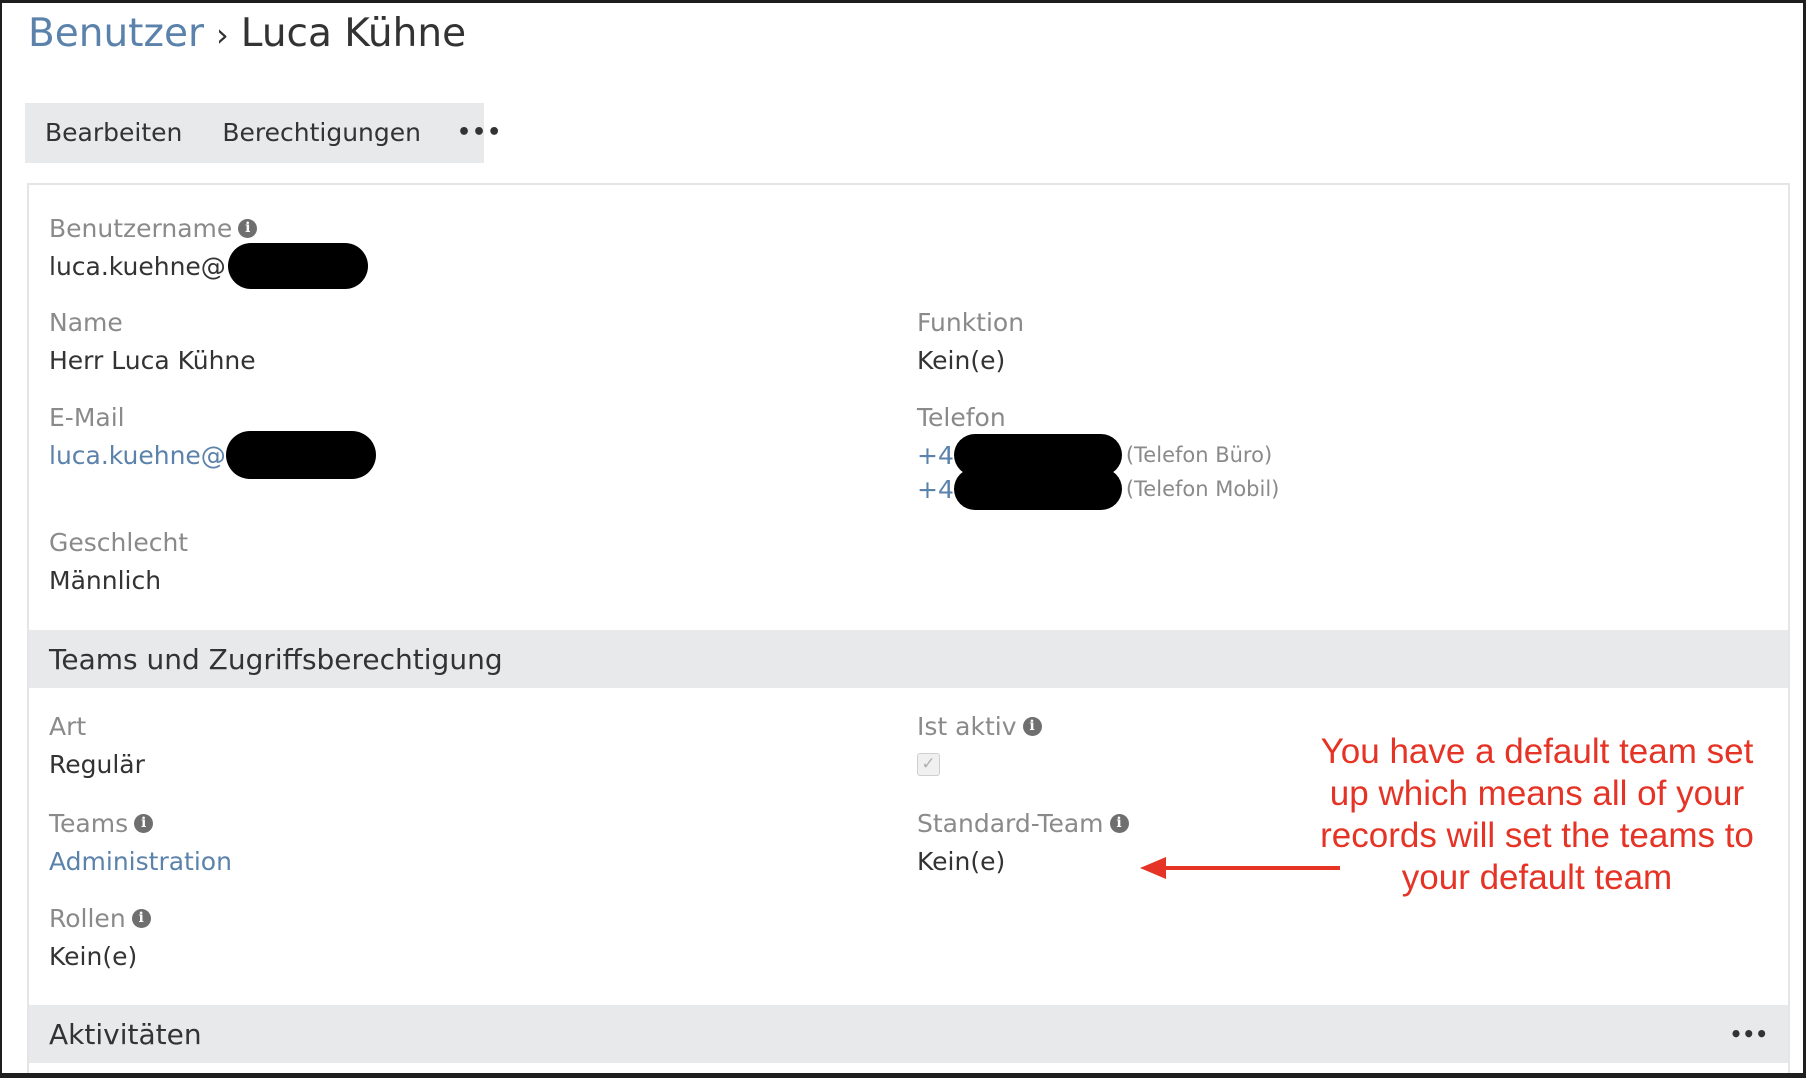 This screenshot has height=1078, width=1806. What do you see at coordinates (979, 745) in the screenshot?
I see `field-is-active: Ist aktiv i ✓` at bounding box center [979, 745].